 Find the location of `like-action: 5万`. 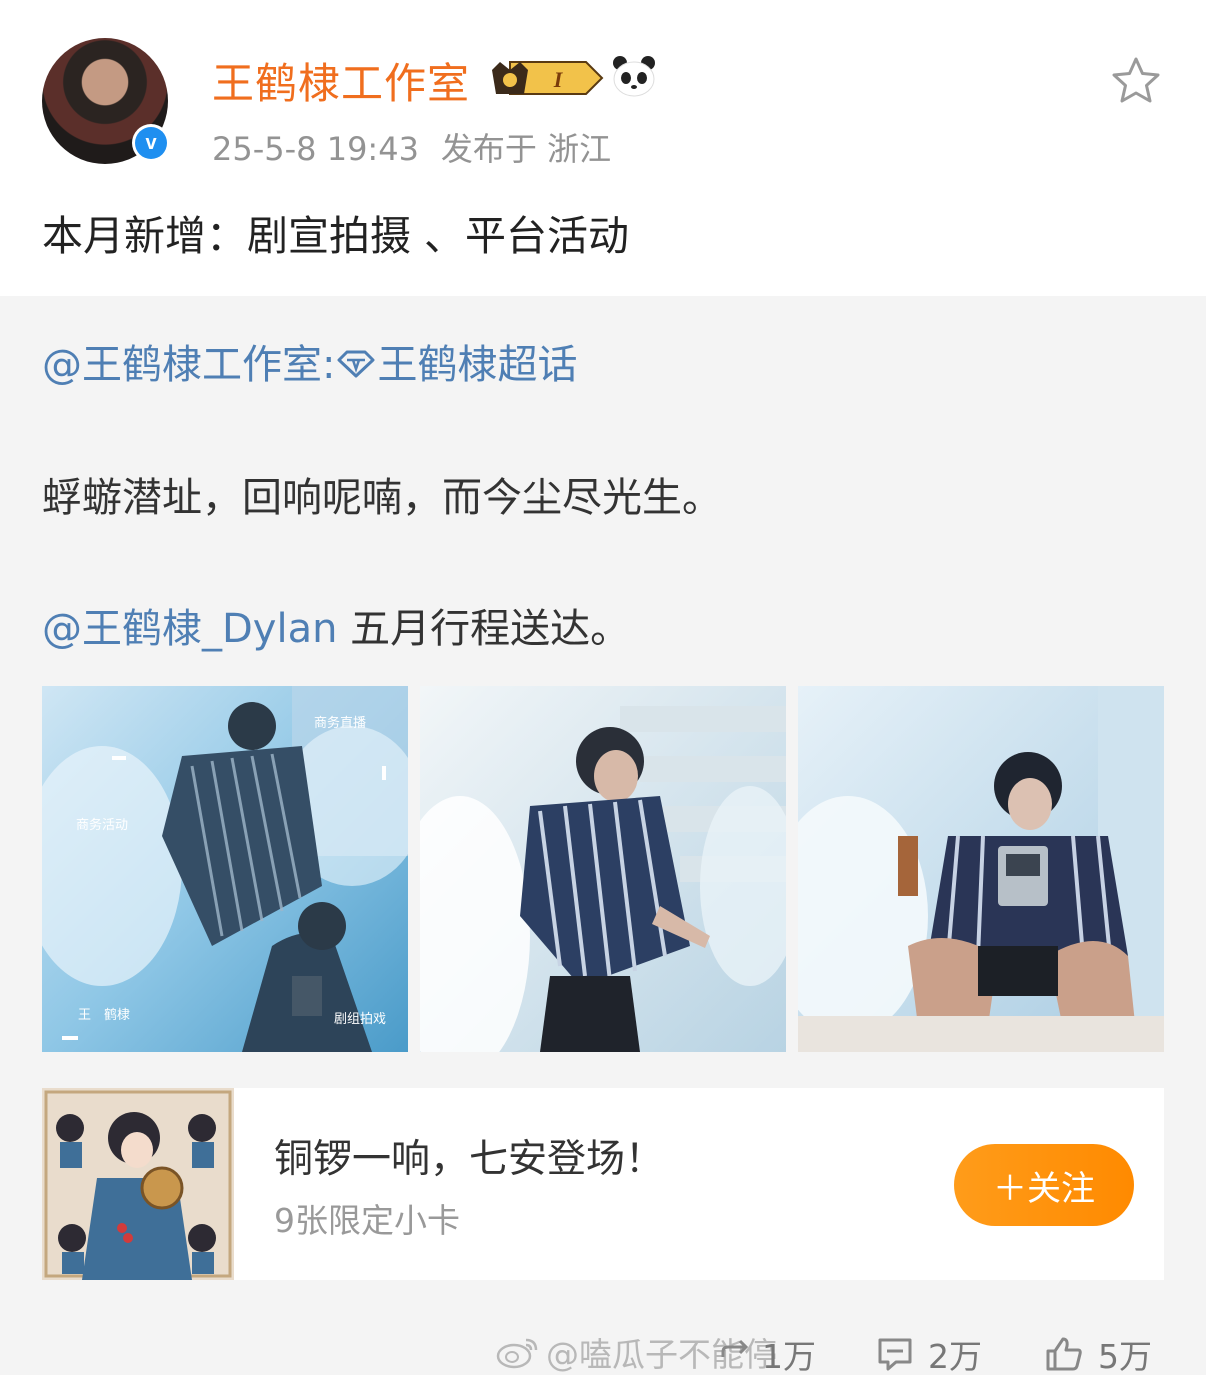

like-action: 5万 is located at coordinates (1098, 1352).